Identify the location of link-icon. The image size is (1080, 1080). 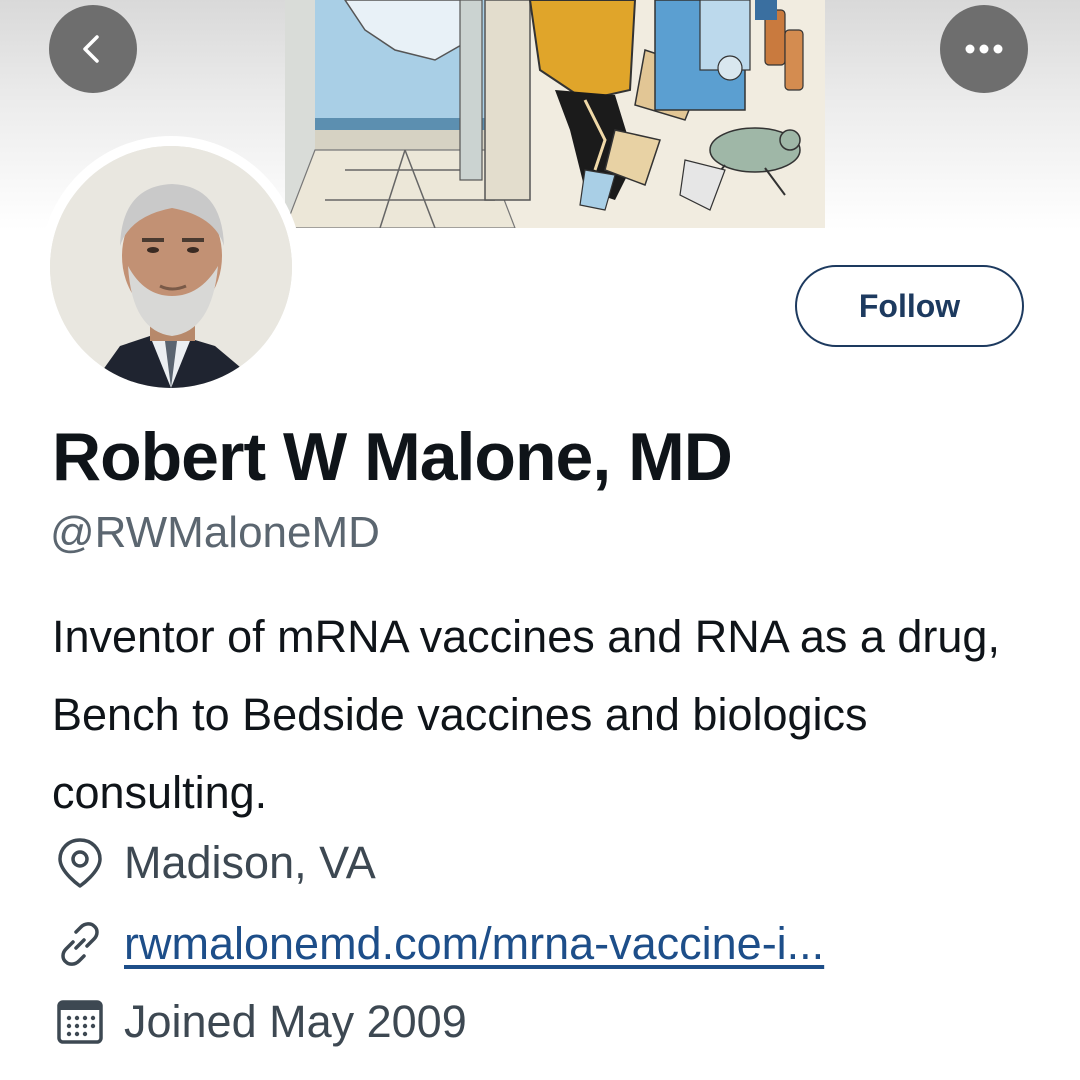
(80, 944).